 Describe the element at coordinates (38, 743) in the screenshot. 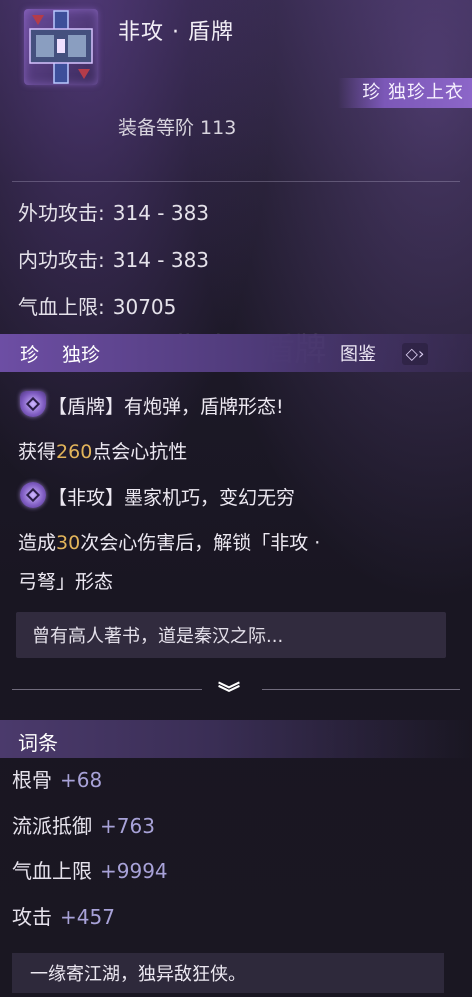

I see `affix-title: 词条` at that location.